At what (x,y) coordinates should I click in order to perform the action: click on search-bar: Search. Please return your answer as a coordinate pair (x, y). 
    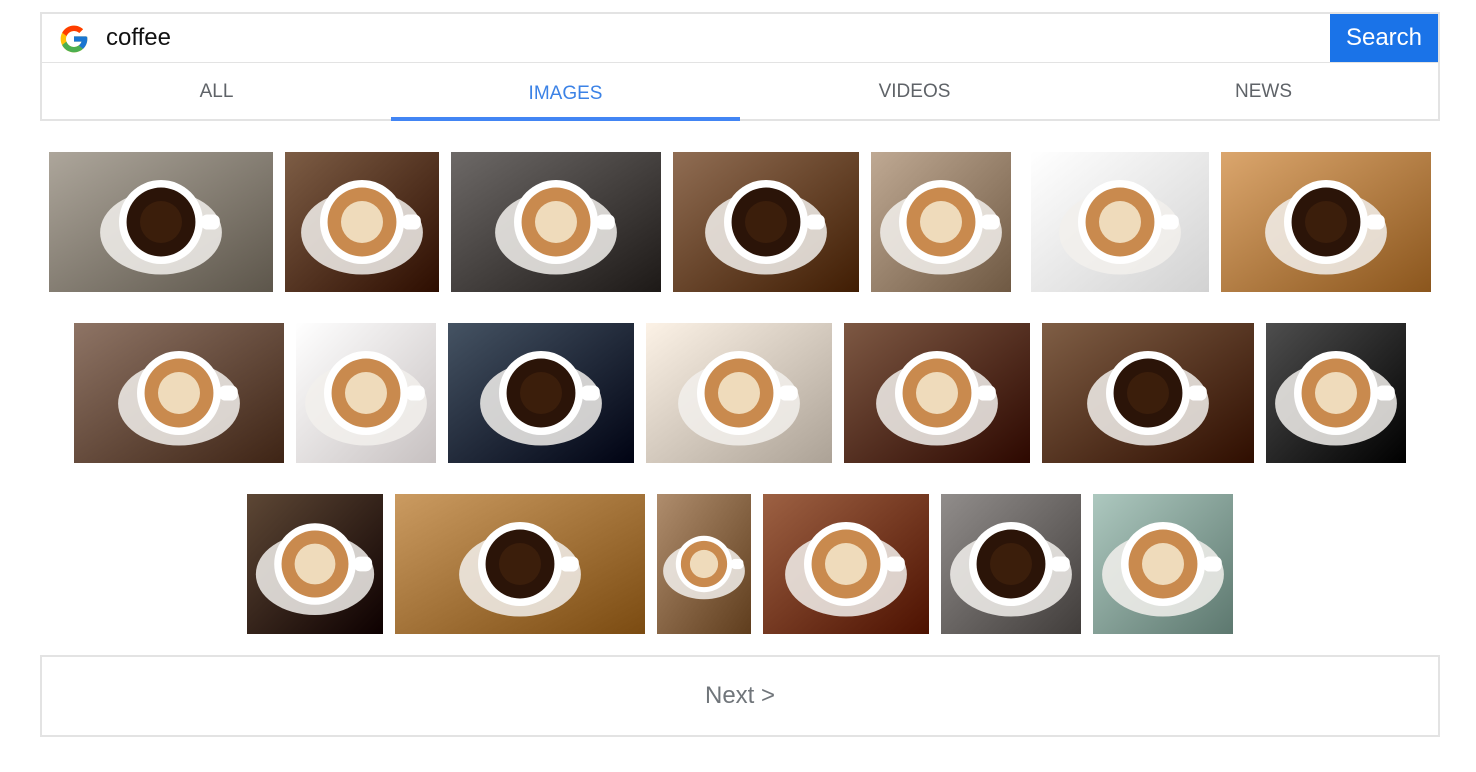
    Looking at the image, I should click on (740, 37).